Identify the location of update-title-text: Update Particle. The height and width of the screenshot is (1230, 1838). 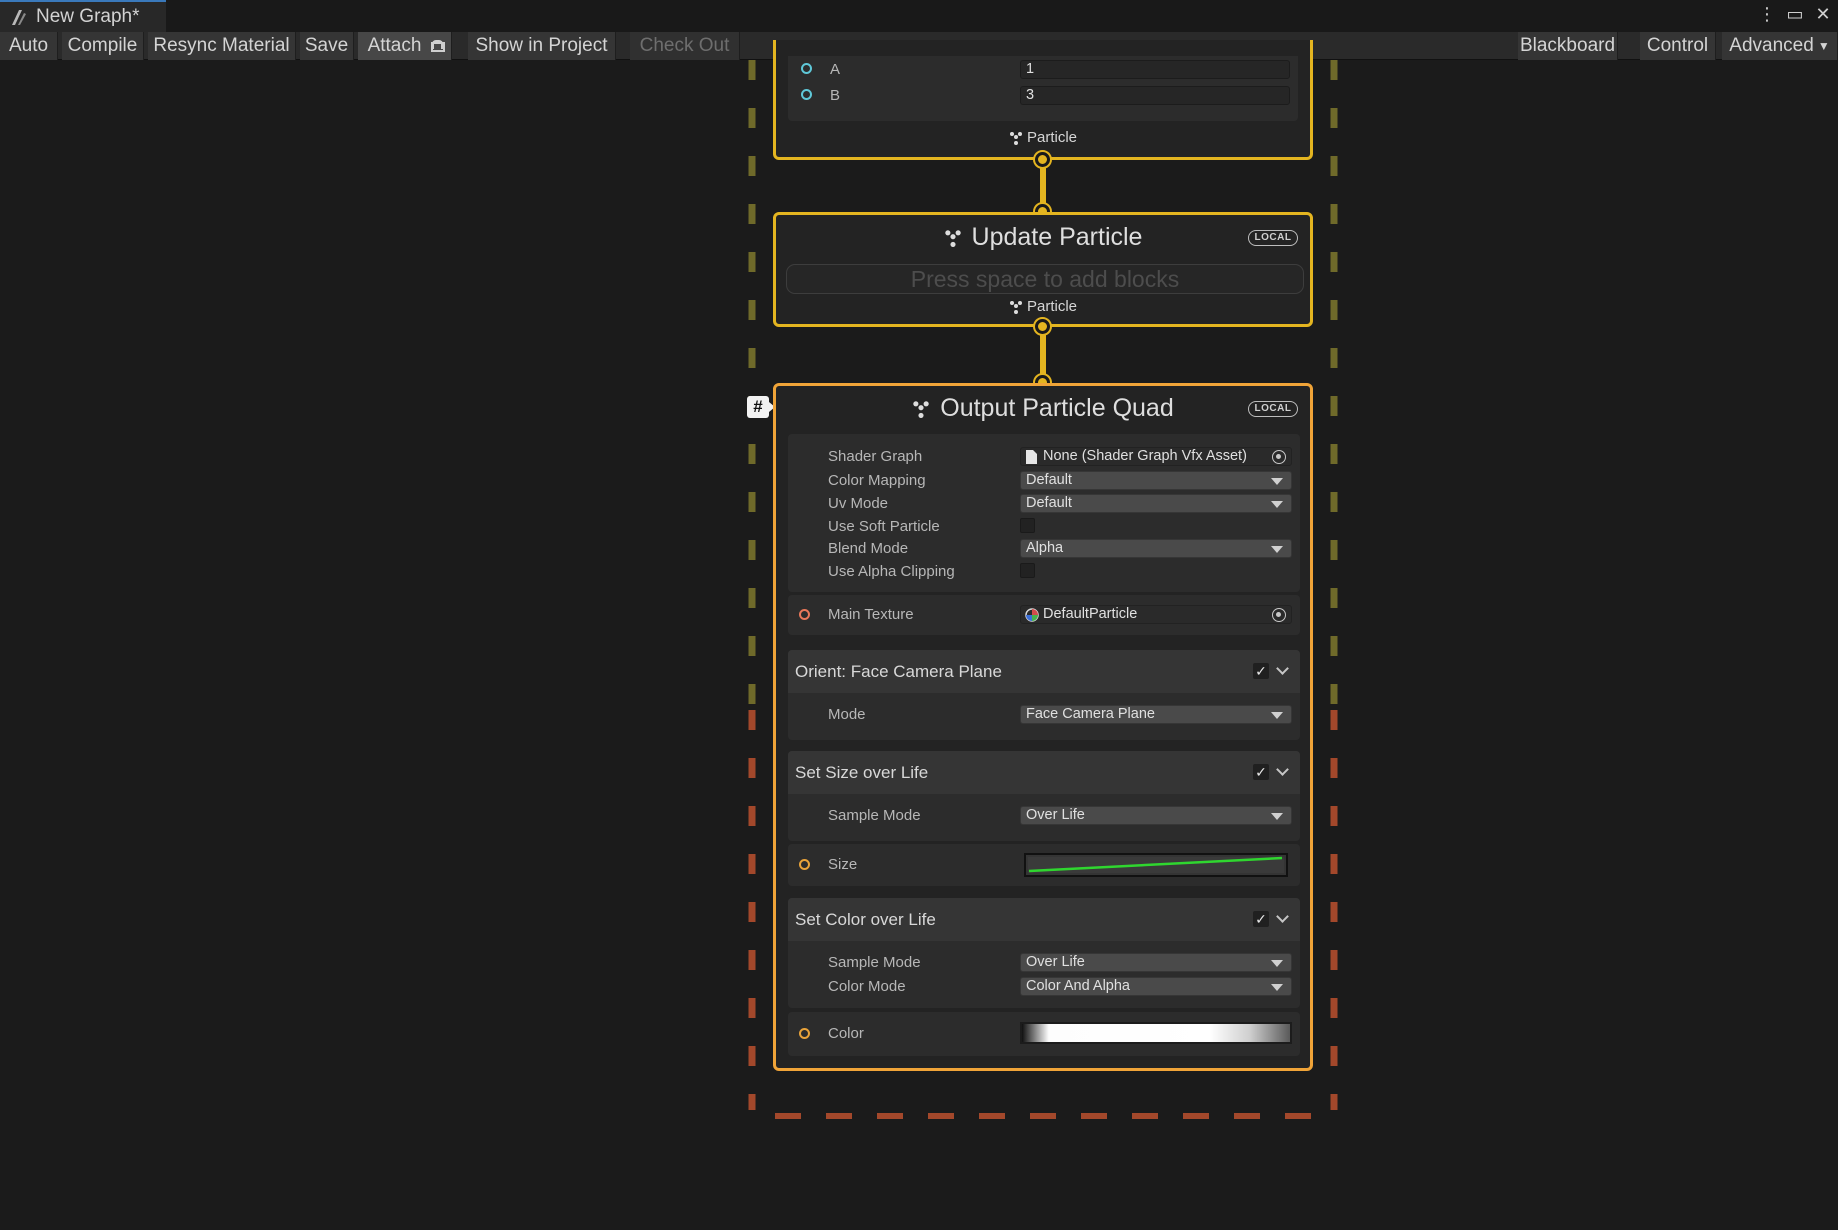
(1057, 237).